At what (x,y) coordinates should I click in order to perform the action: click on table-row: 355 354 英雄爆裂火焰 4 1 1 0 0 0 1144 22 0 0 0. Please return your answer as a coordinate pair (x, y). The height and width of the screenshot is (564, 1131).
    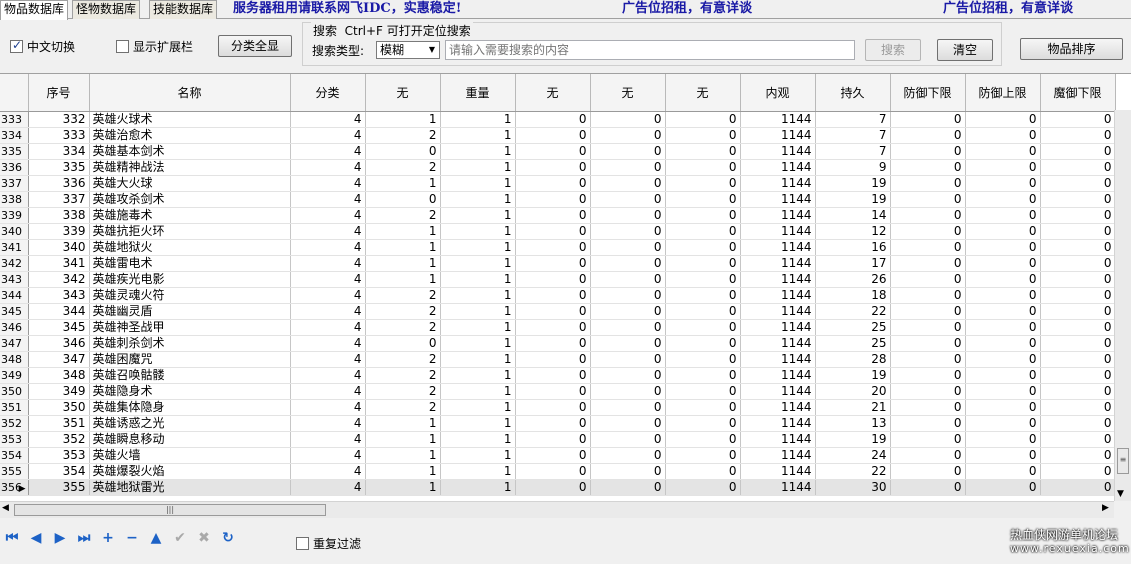
    Looking at the image, I should click on (558, 471).